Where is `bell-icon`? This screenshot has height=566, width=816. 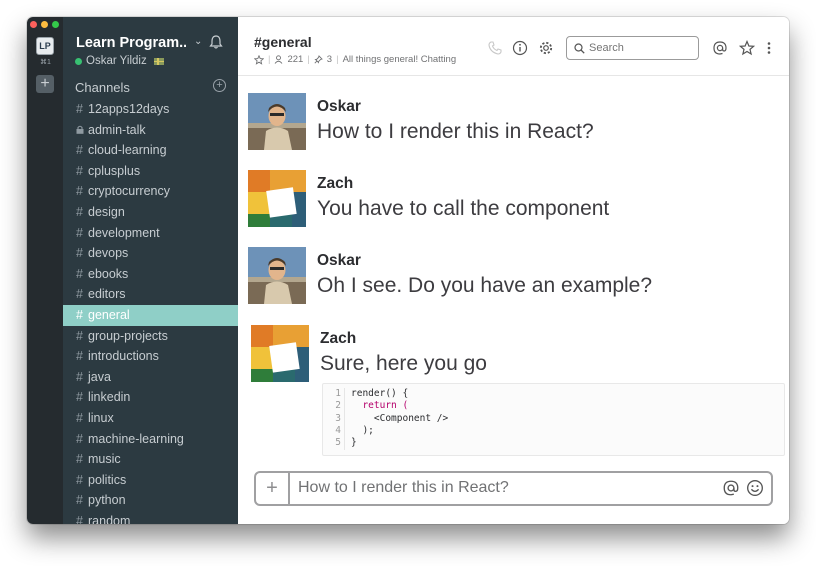
bell-icon is located at coordinates (216, 42).